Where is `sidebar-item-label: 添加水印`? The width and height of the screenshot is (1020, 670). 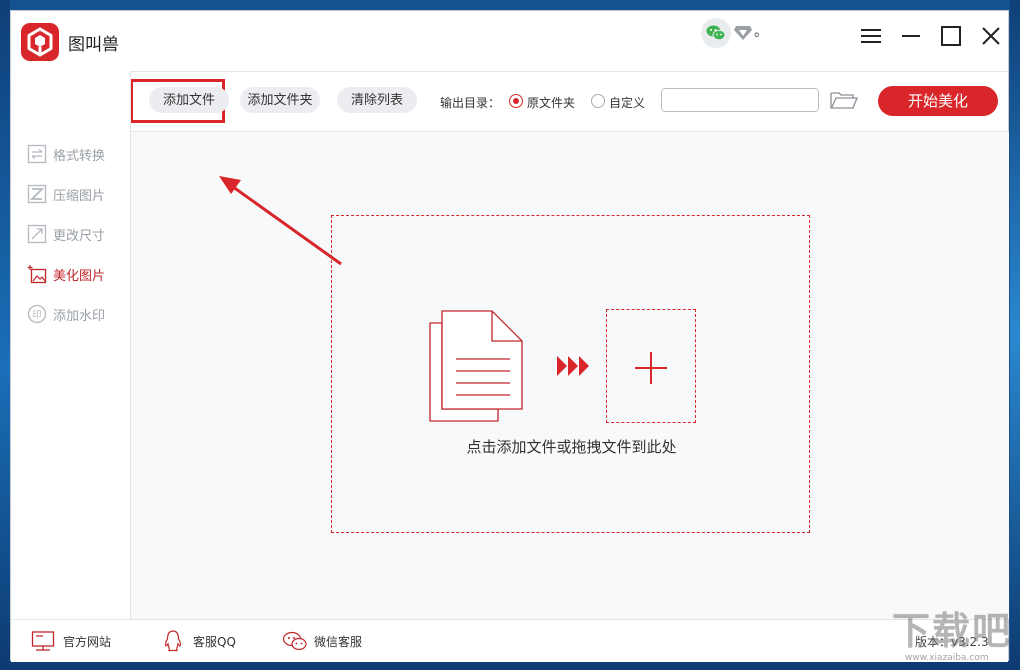
sidebar-item-label: 添加水印 is located at coordinates (79, 316).